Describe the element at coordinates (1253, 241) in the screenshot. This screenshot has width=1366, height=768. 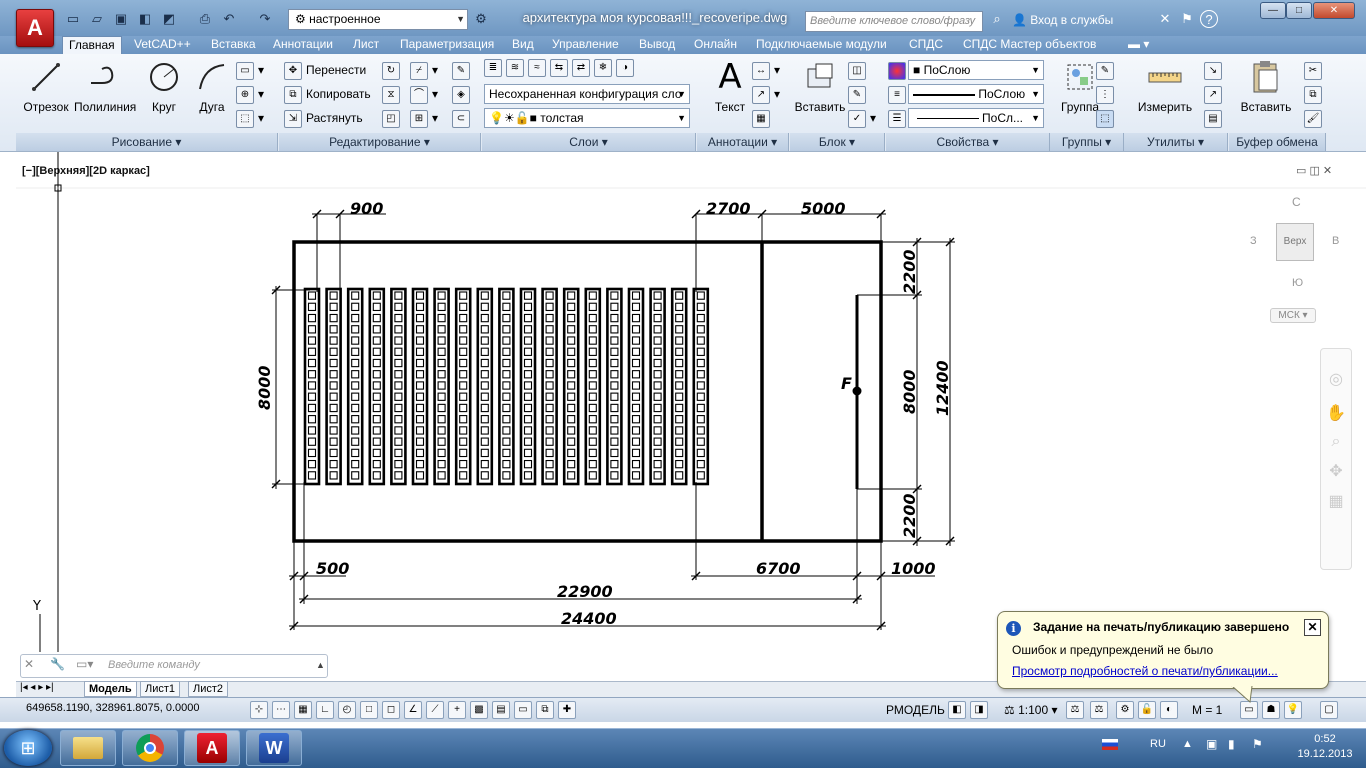
I see `viewcube-west: З` at that location.